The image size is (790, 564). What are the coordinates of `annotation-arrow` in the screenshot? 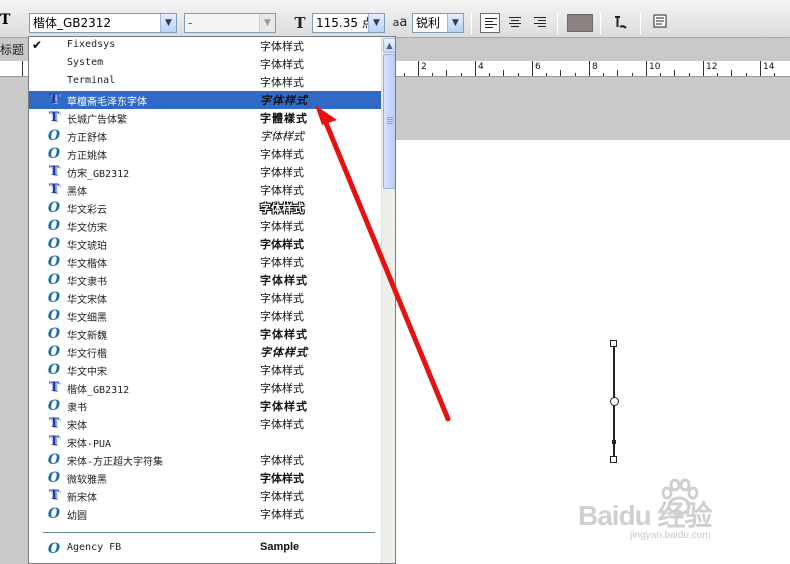 It's located at (383, 263).